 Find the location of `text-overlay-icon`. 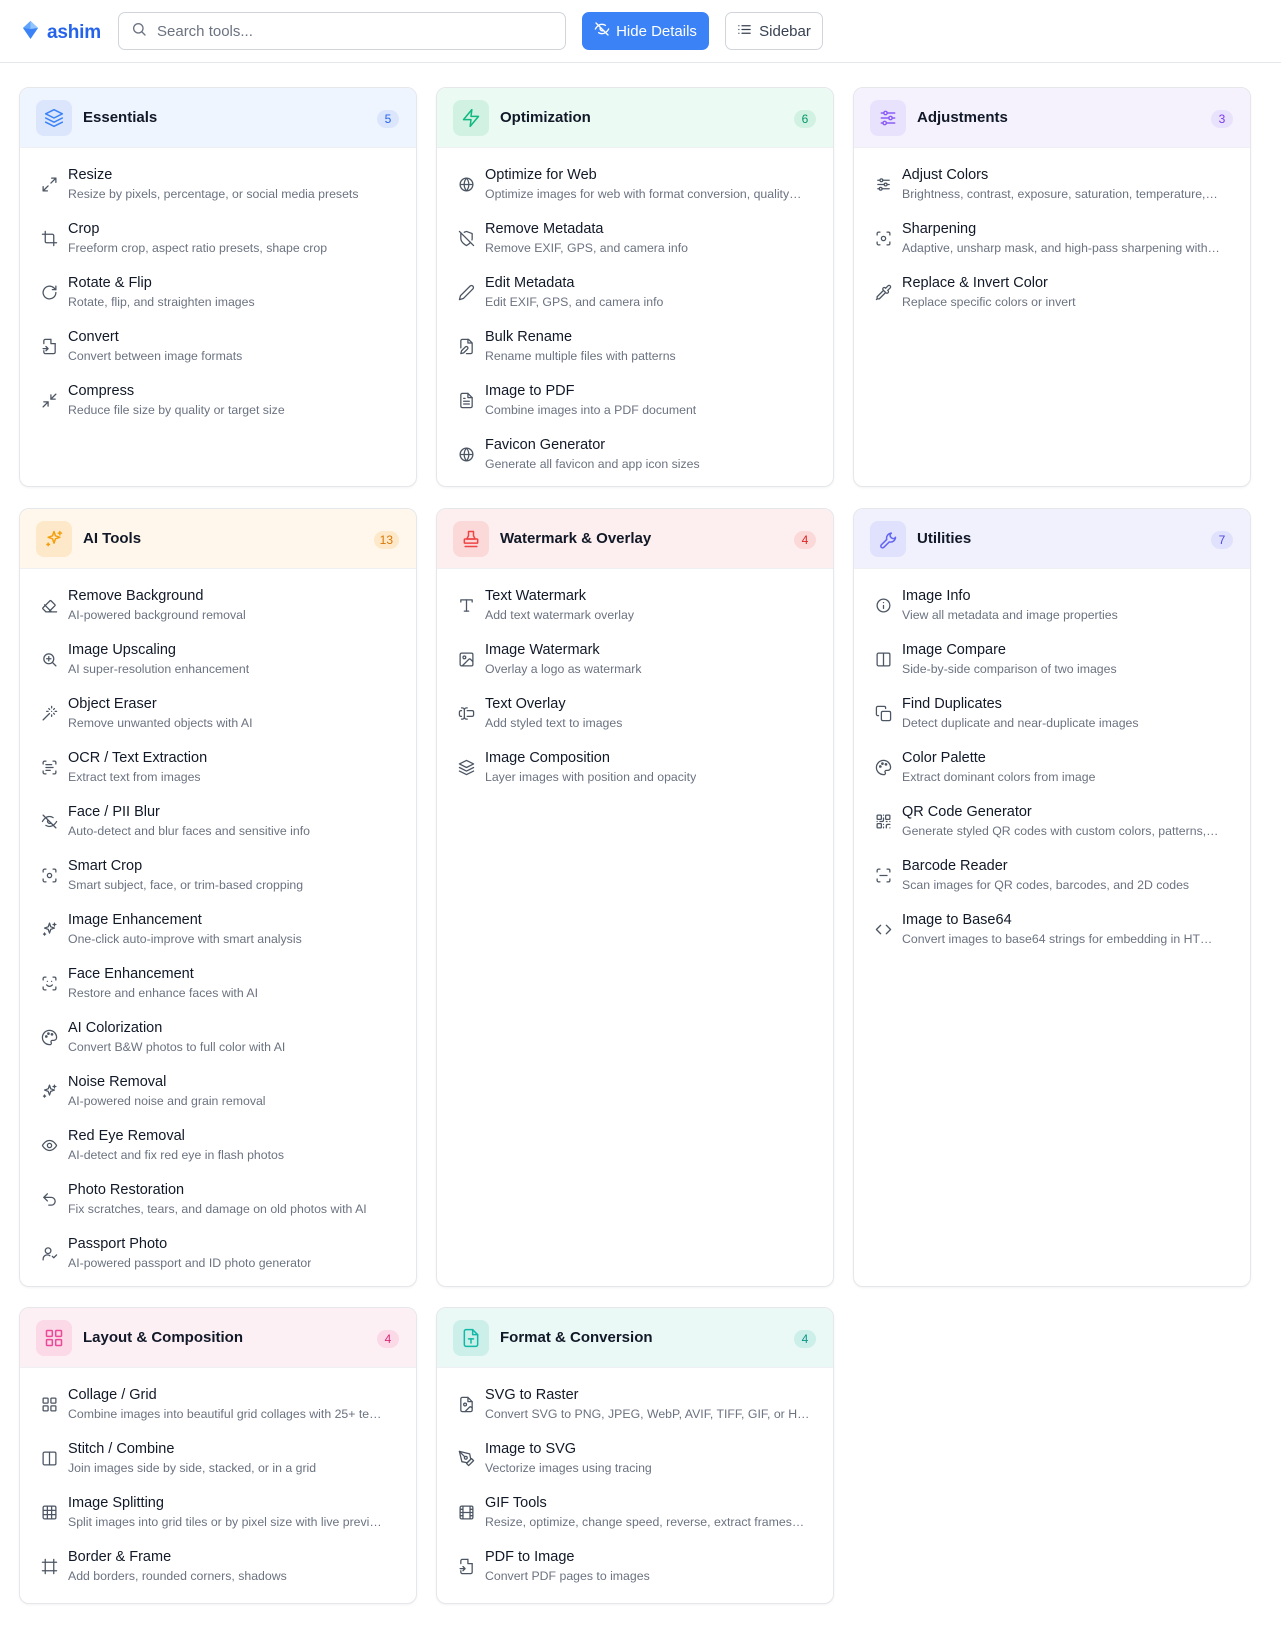

text-overlay-icon is located at coordinates (466, 713).